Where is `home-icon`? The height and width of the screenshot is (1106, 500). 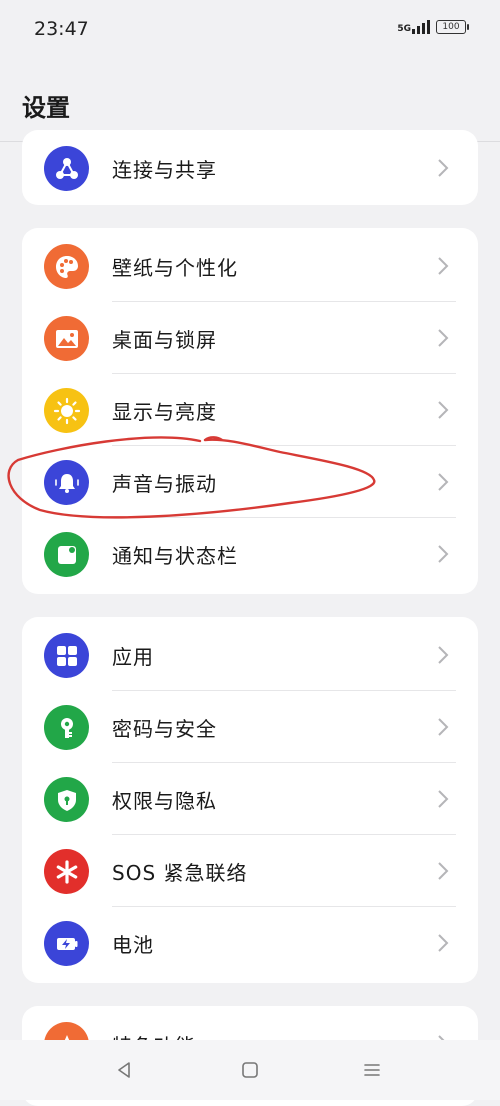
home-icon is located at coordinates (250, 1070).